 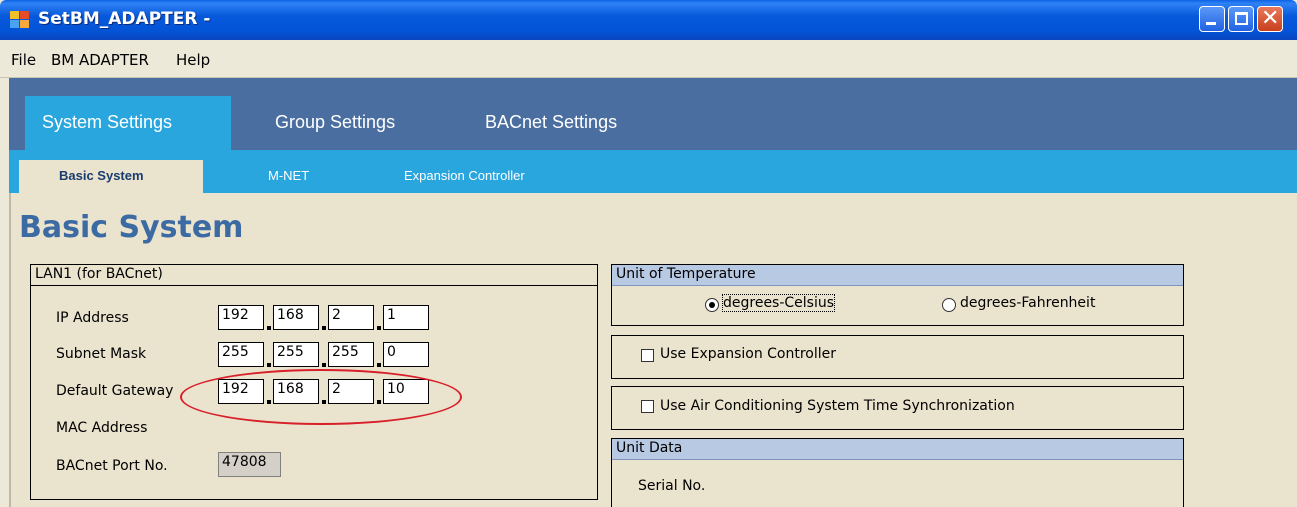 What do you see at coordinates (249, 464) in the screenshot?
I see `bacnet-port-field: 47808` at bounding box center [249, 464].